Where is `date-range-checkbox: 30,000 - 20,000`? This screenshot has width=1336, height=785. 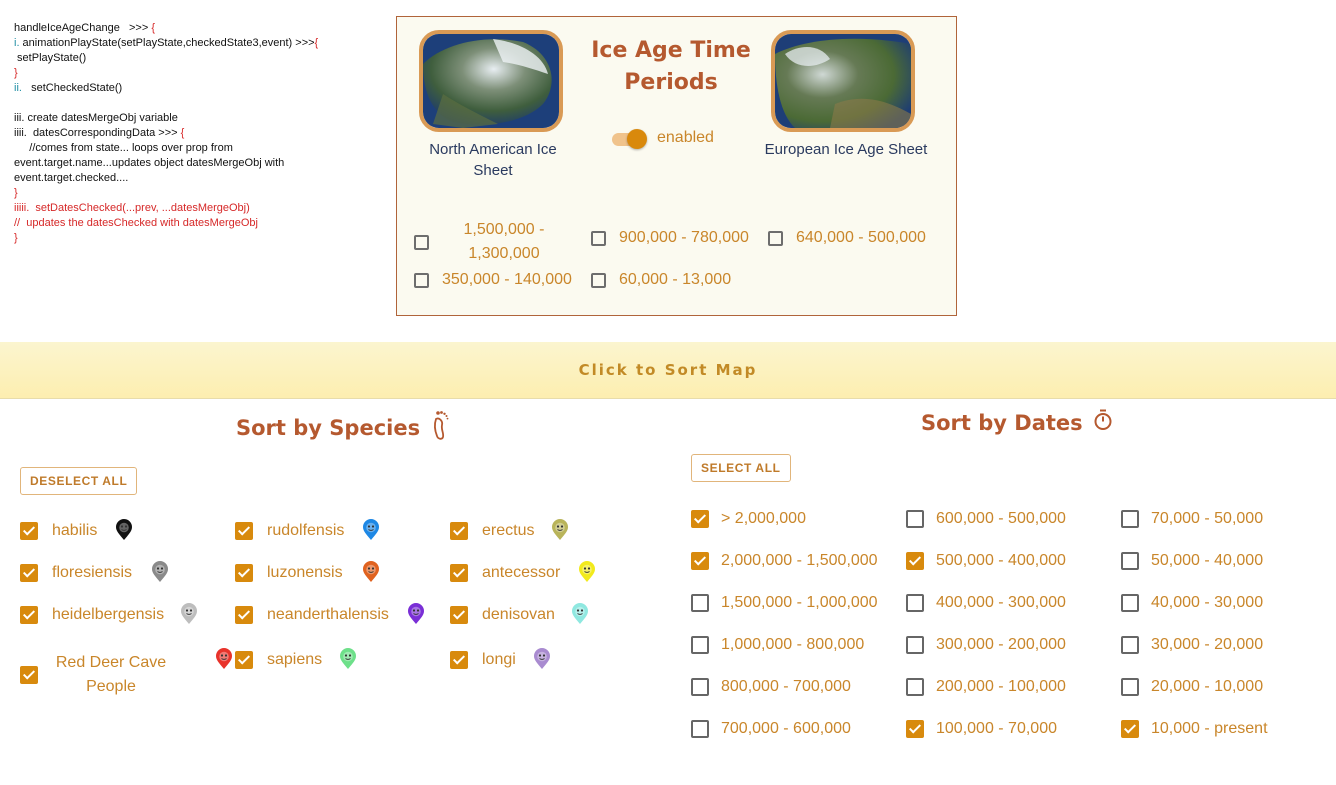
date-range-checkbox: 30,000 - 20,000 is located at coordinates (1192, 645).